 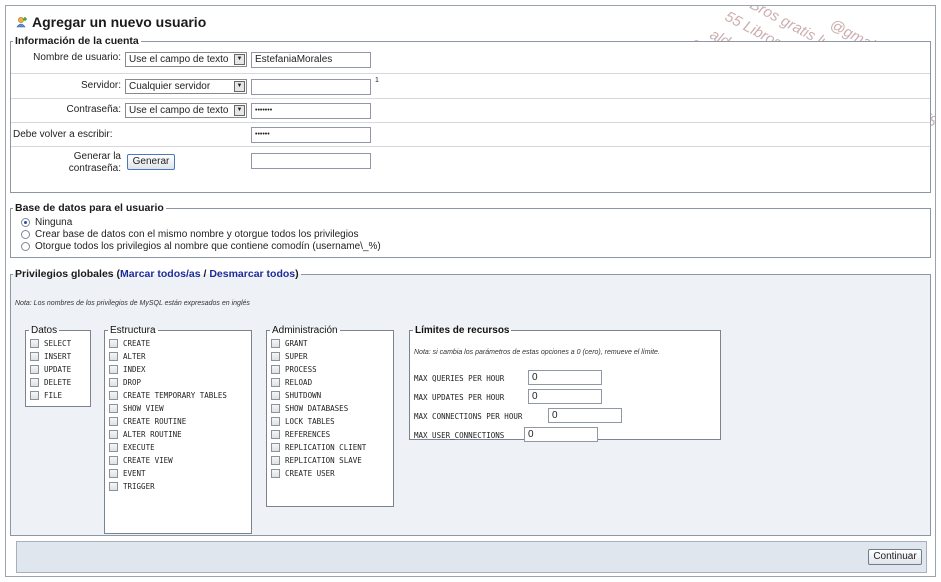 I want to click on max-queries-input: 0, so click(x=565, y=377).